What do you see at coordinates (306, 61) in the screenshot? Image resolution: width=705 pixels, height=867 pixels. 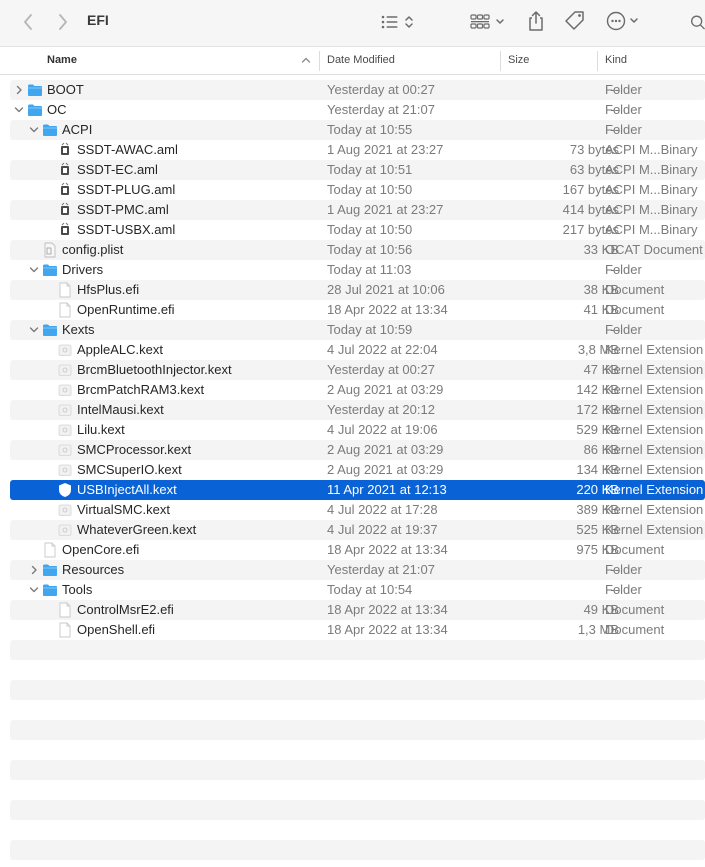 I see `sort-ascending-icon` at bounding box center [306, 61].